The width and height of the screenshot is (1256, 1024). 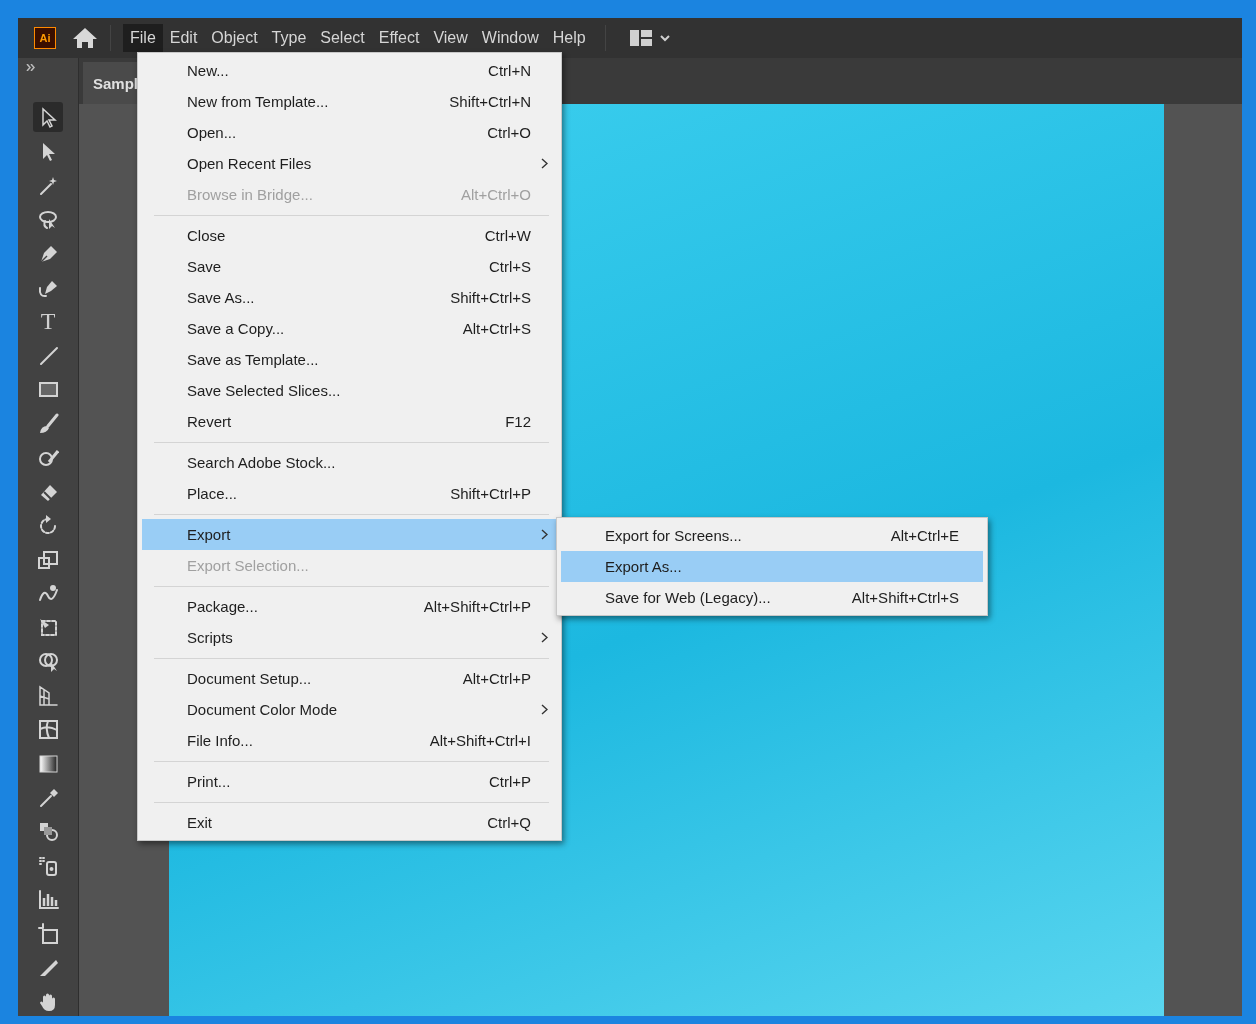 I want to click on menu-item: Export, so click(x=349, y=534).